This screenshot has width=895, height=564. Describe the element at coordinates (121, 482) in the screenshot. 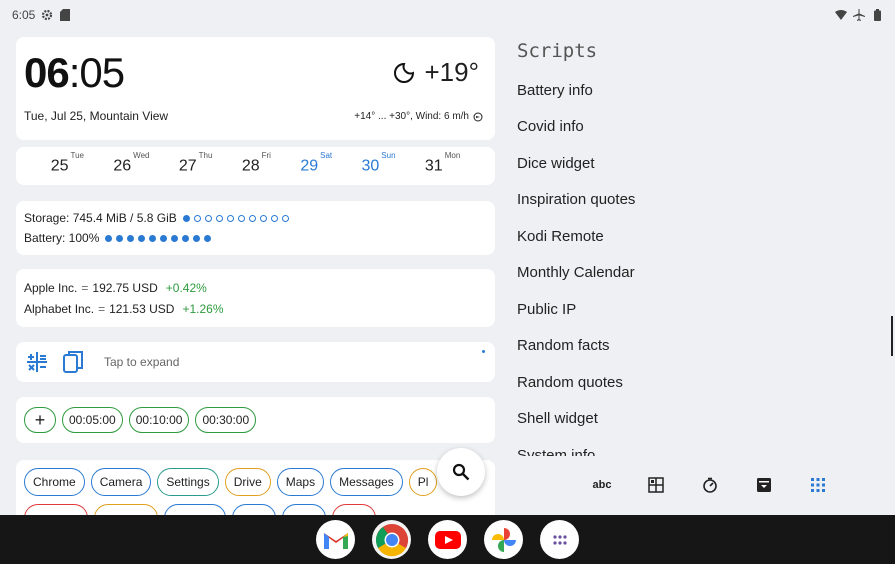

I see `app-shortcut-button: Camera` at that location.